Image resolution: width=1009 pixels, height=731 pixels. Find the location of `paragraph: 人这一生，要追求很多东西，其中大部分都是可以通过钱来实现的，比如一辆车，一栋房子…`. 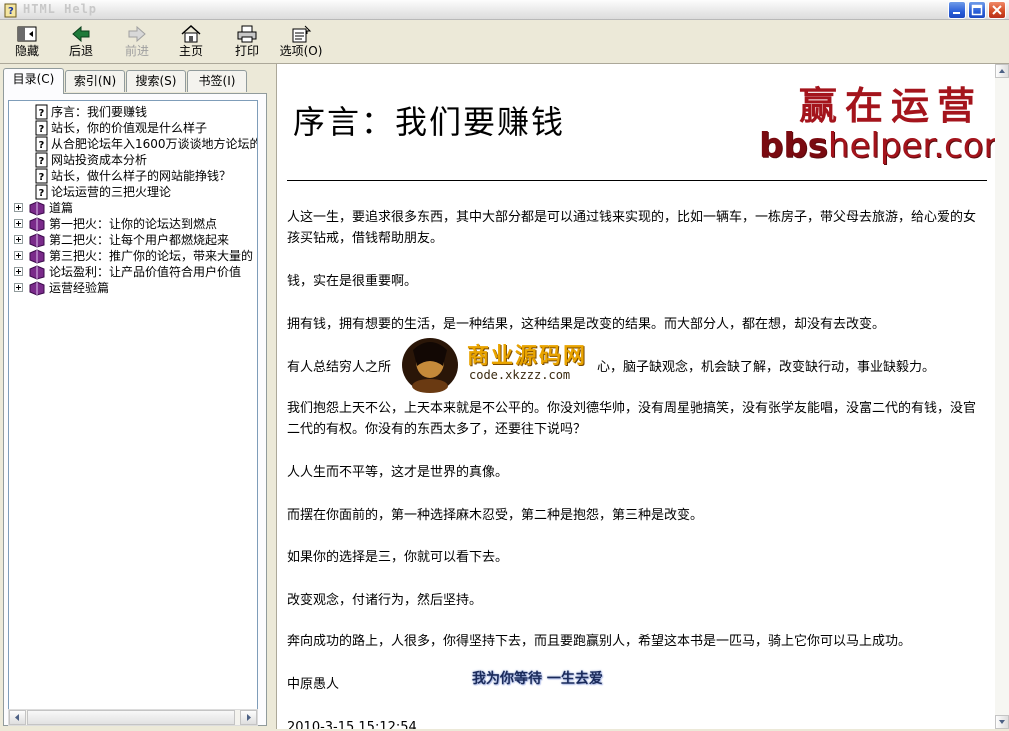

paragraph: 人这一生，要追求很多东西，其中大部分都是可以通过钱来实现的，比如一辆车，一栋房子… is located at coordinates (632, 228).